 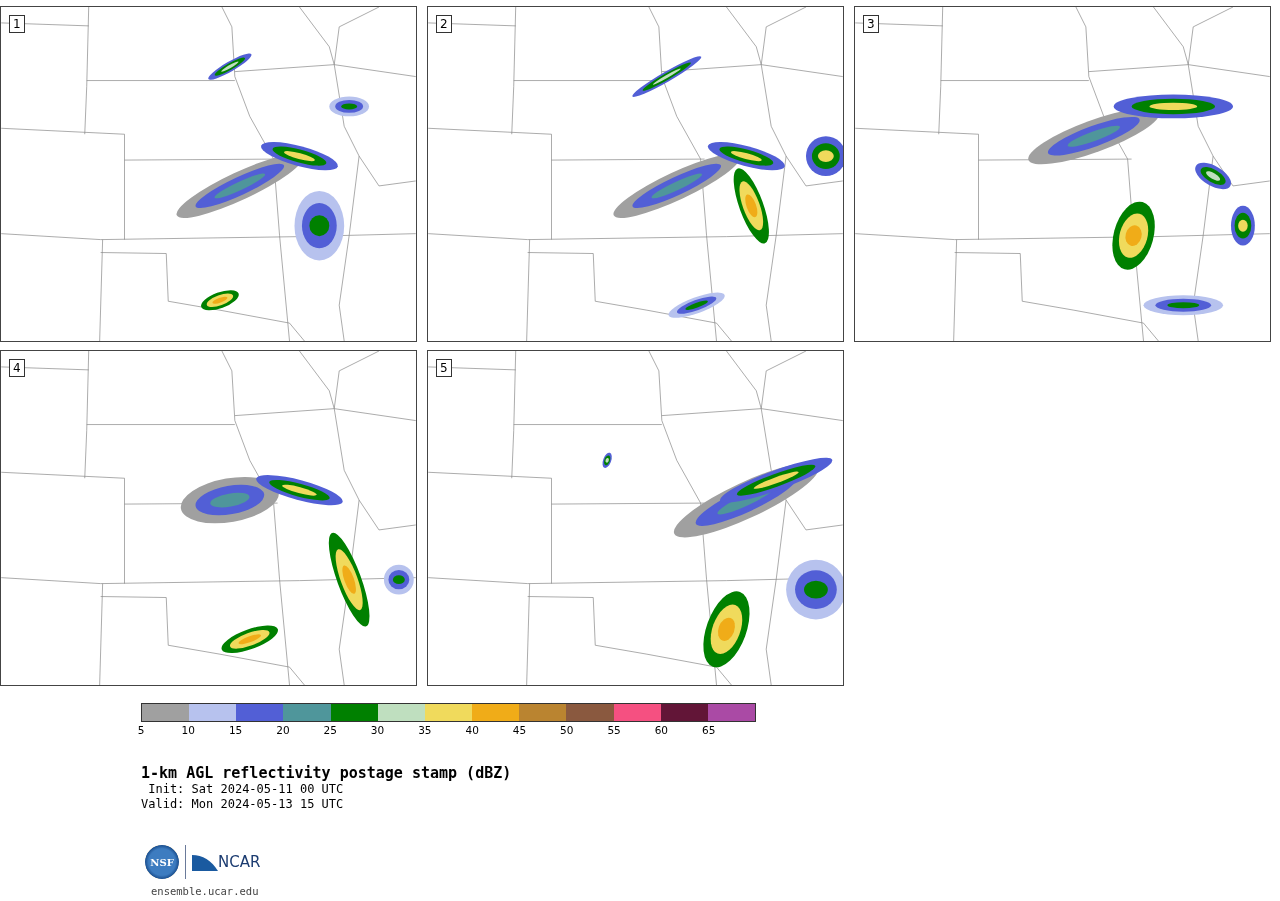 I want to click on colorbar-tick-label: 15, so click(x=235, y=730).